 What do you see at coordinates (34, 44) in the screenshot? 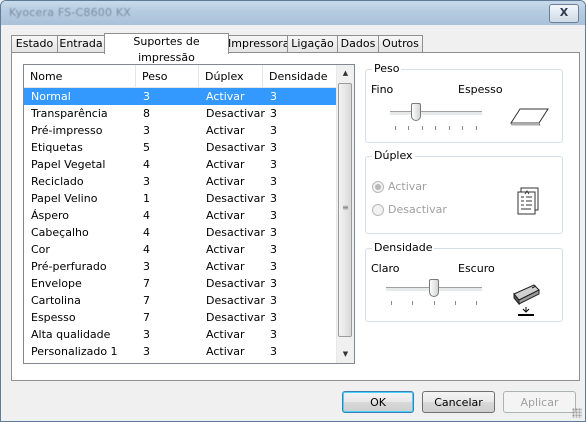
I see `tab-estado: Estado` at bounding box center [34, 44].